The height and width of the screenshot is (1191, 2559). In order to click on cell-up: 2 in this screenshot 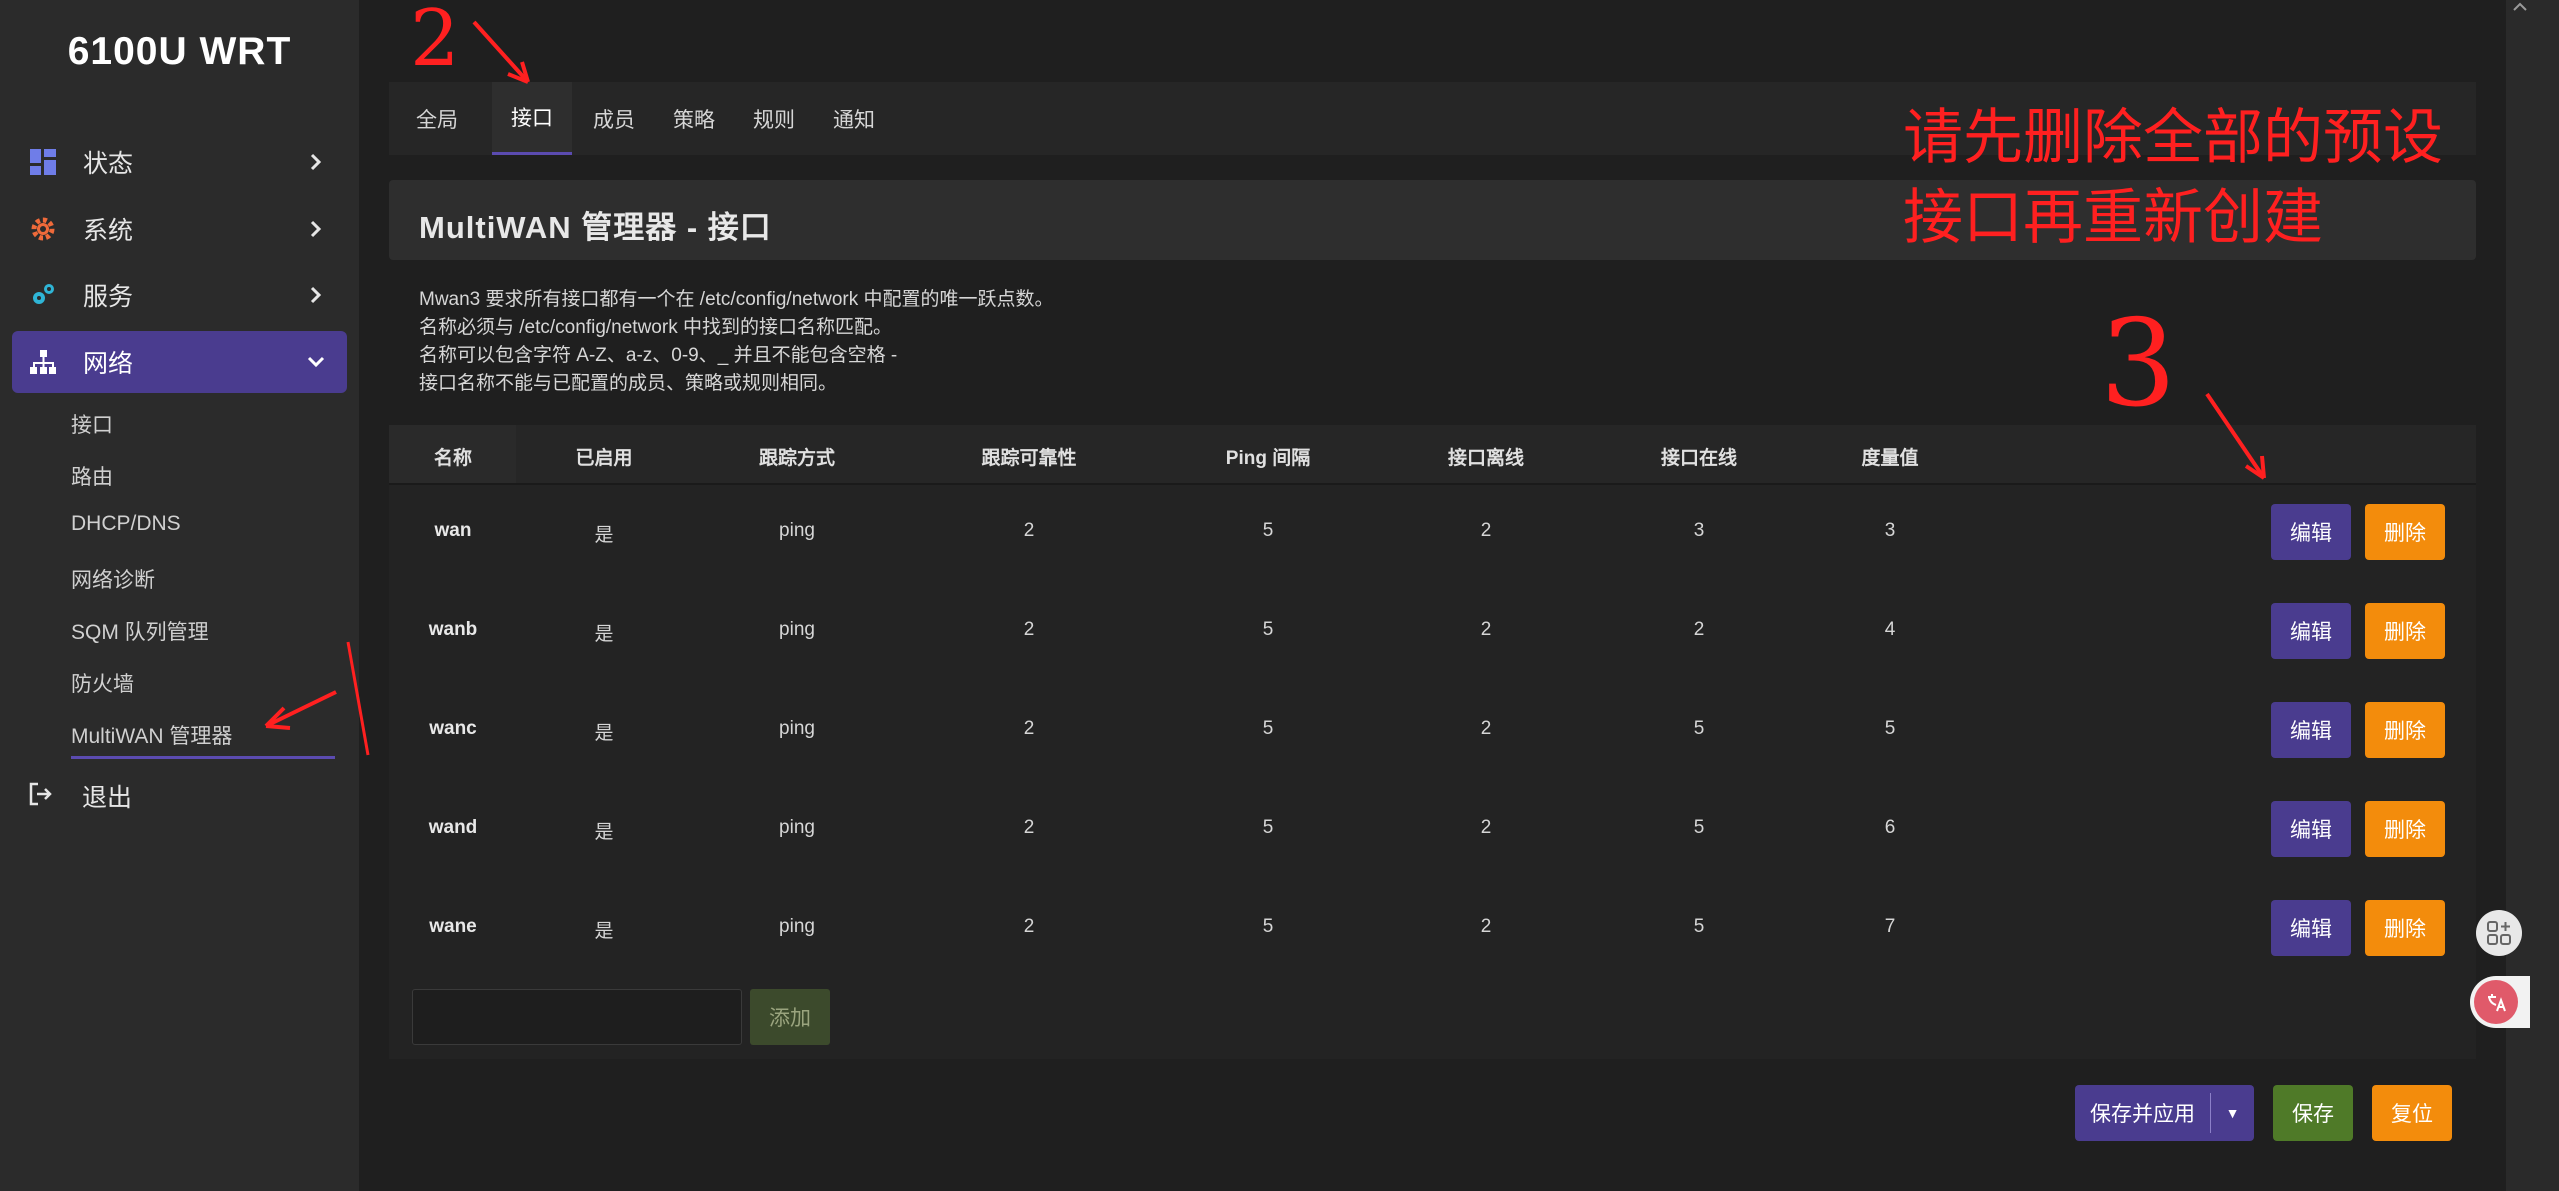, I will do `click(1699, 629)`.